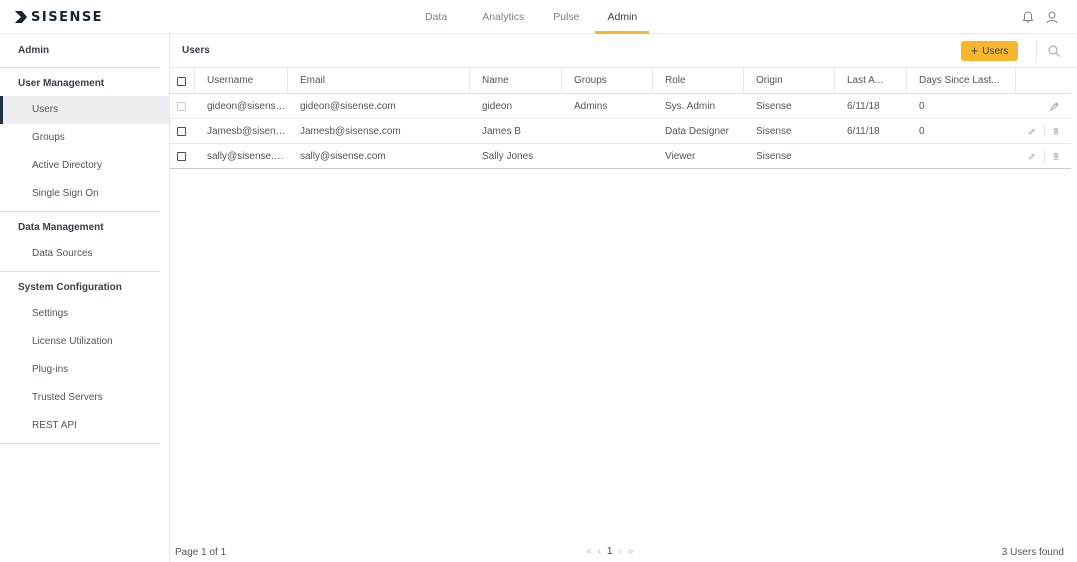 Image resolution: width=1077 pixels, height=562 pixels. Describe the element at coordinates (974, 50) in the screenshot. I see `plus-icon: +` at that location.